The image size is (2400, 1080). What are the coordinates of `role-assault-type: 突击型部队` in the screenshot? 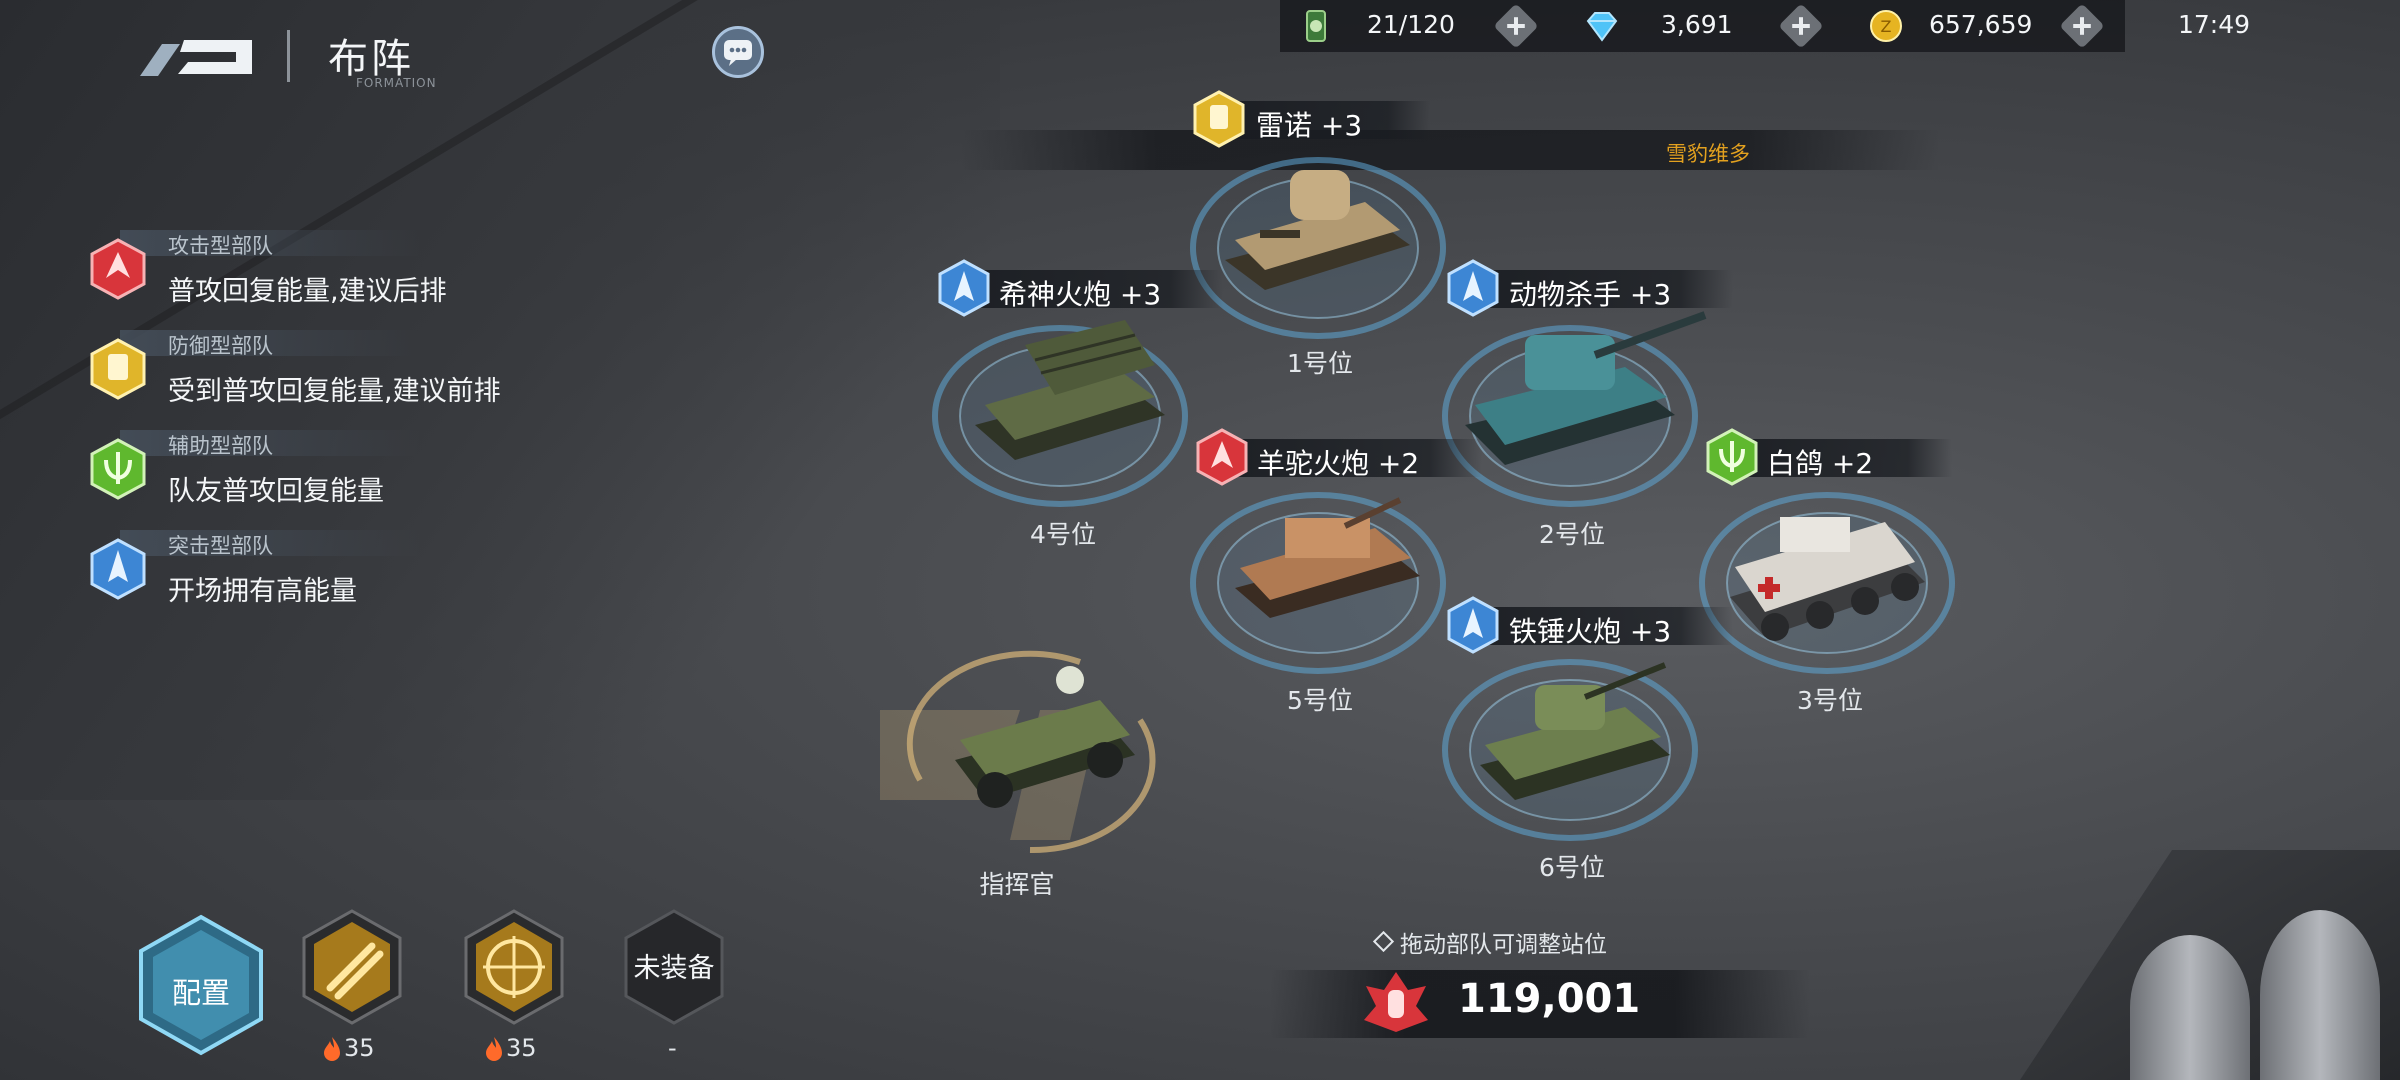 It's located at (220, 546).